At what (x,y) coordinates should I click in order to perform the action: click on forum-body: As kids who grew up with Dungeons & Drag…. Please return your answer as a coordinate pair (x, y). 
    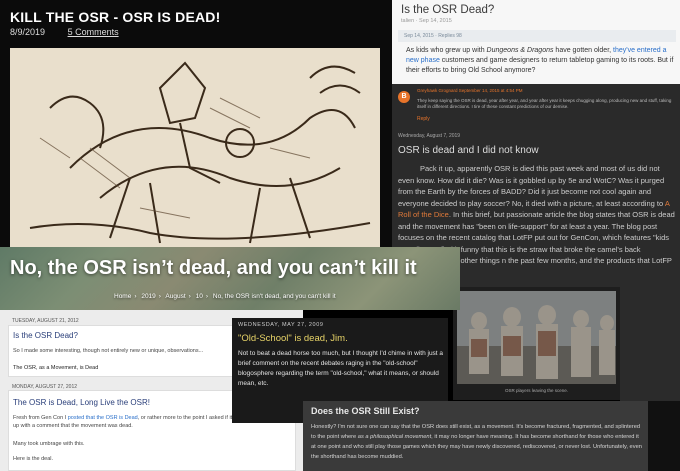
    Looking at the image, I should click on (540, 60).